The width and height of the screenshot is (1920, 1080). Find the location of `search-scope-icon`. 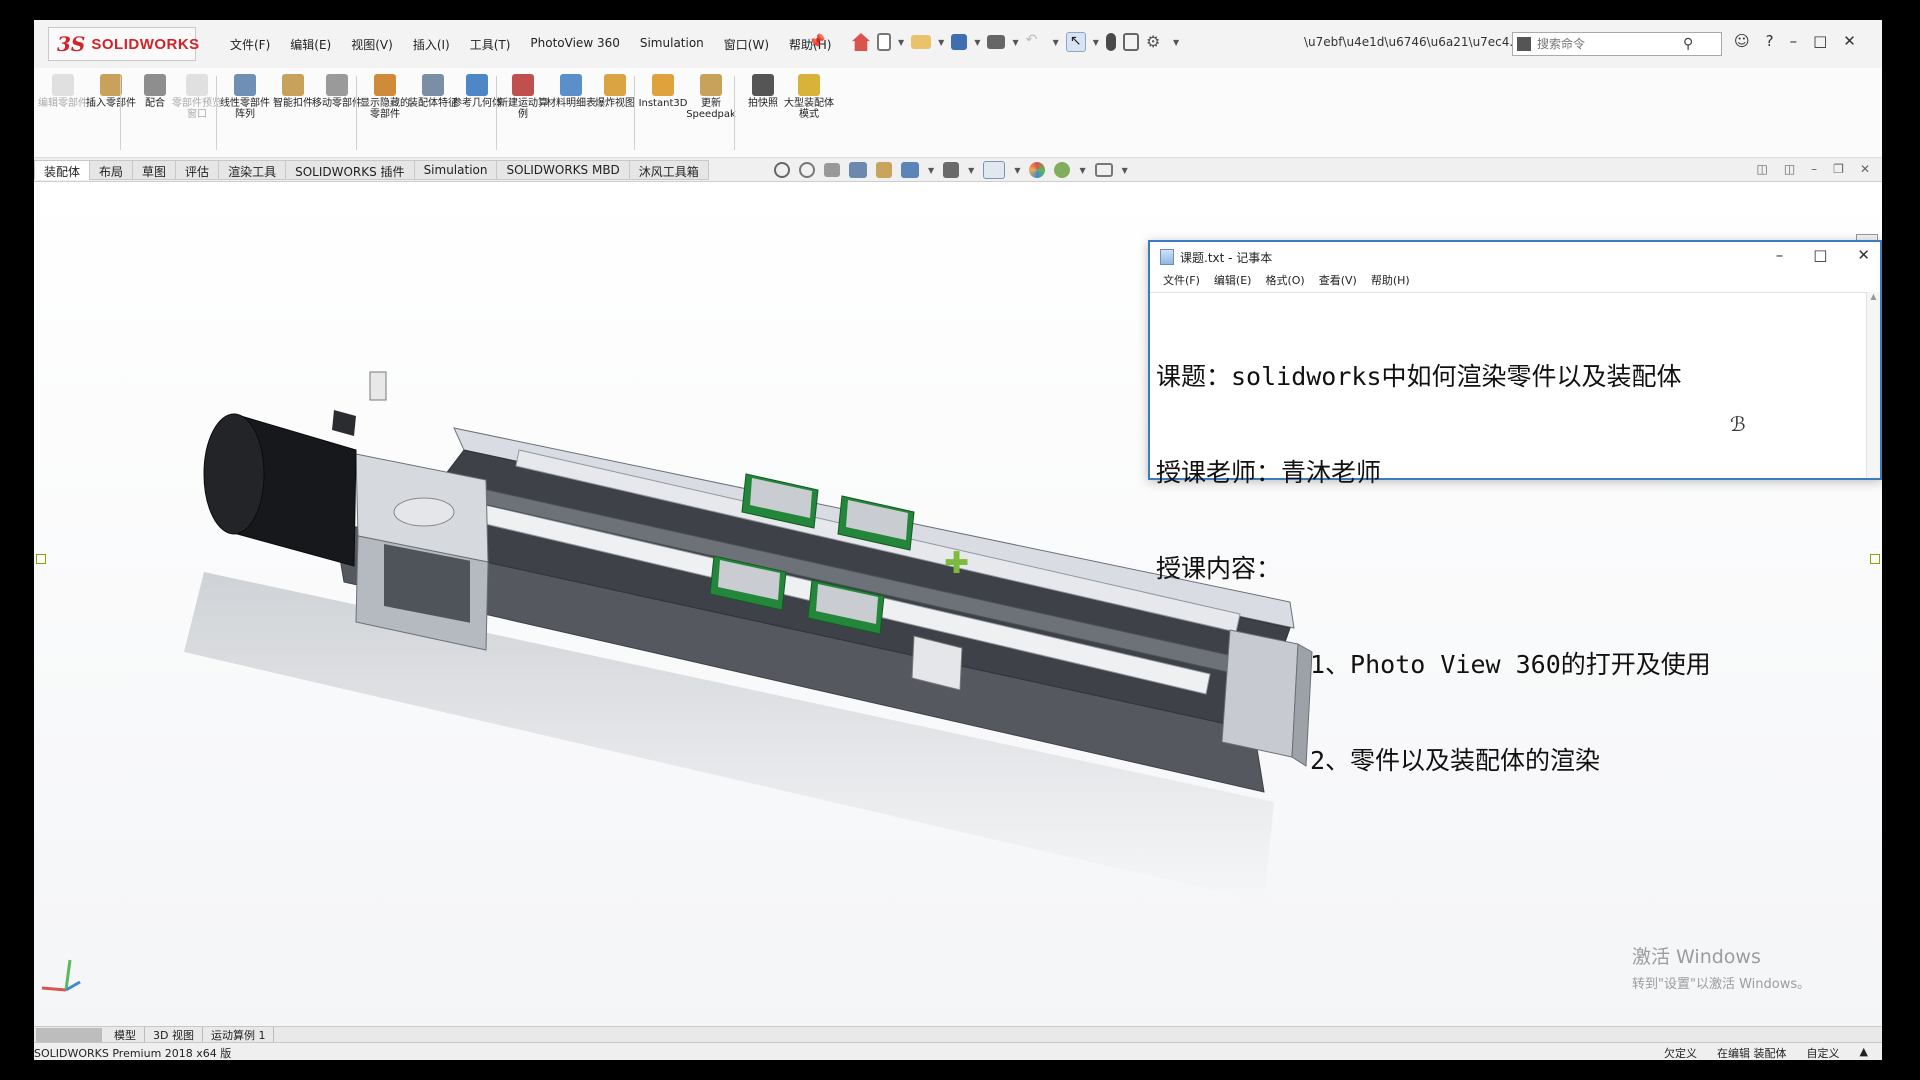

search-scope-icon is located at coordinates (1524, 44).